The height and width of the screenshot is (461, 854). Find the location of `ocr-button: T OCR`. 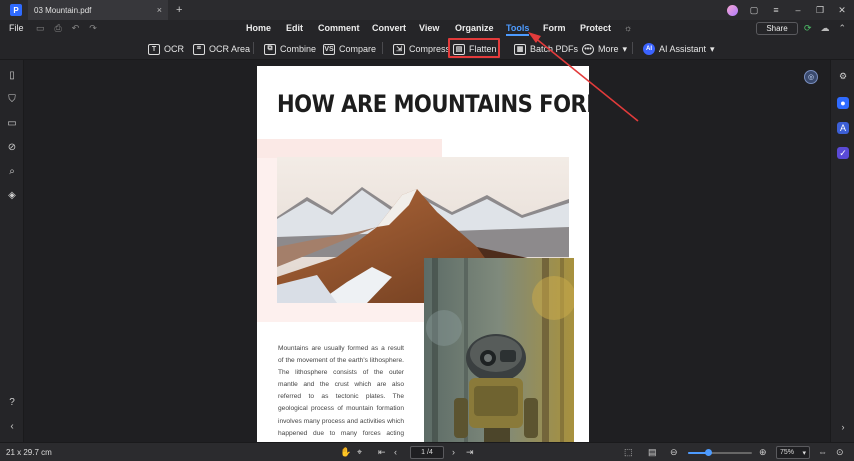

ocr-button: T OCR is located at coordinates (166, 49).